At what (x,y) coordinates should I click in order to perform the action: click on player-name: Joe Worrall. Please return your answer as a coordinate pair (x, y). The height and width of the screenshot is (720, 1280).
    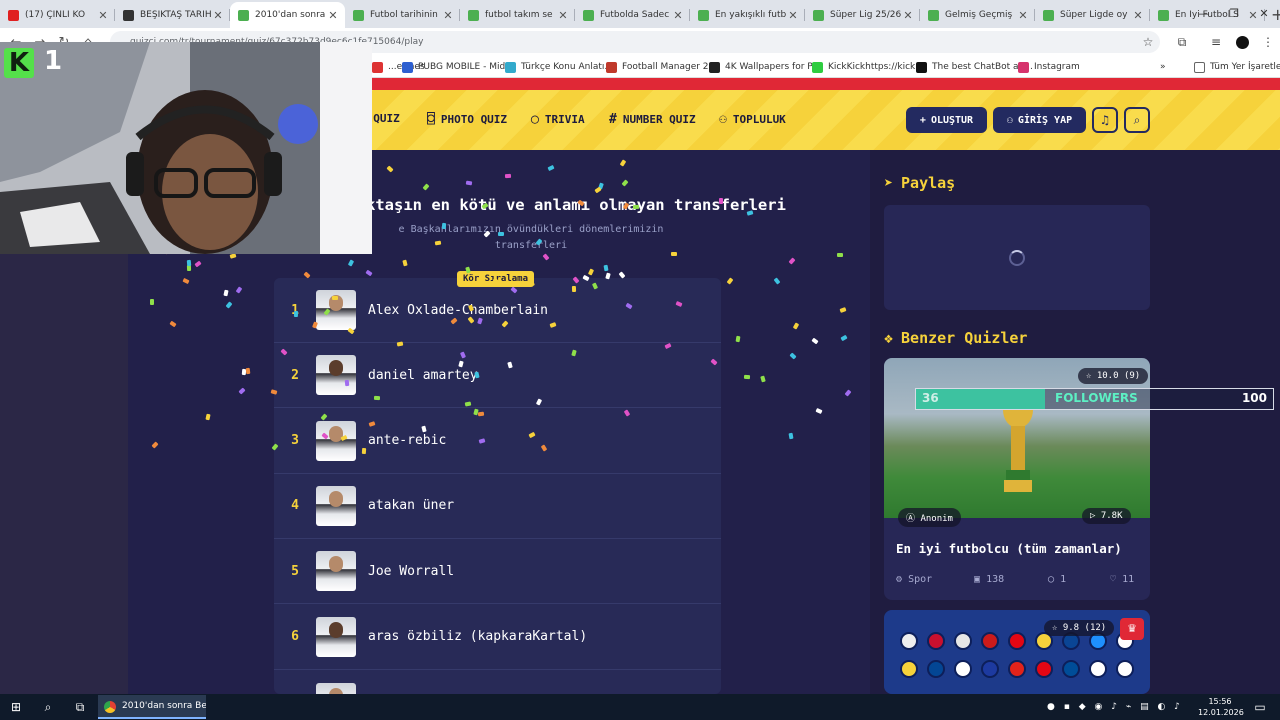
    Looking at the image, I should click on (411, 571).